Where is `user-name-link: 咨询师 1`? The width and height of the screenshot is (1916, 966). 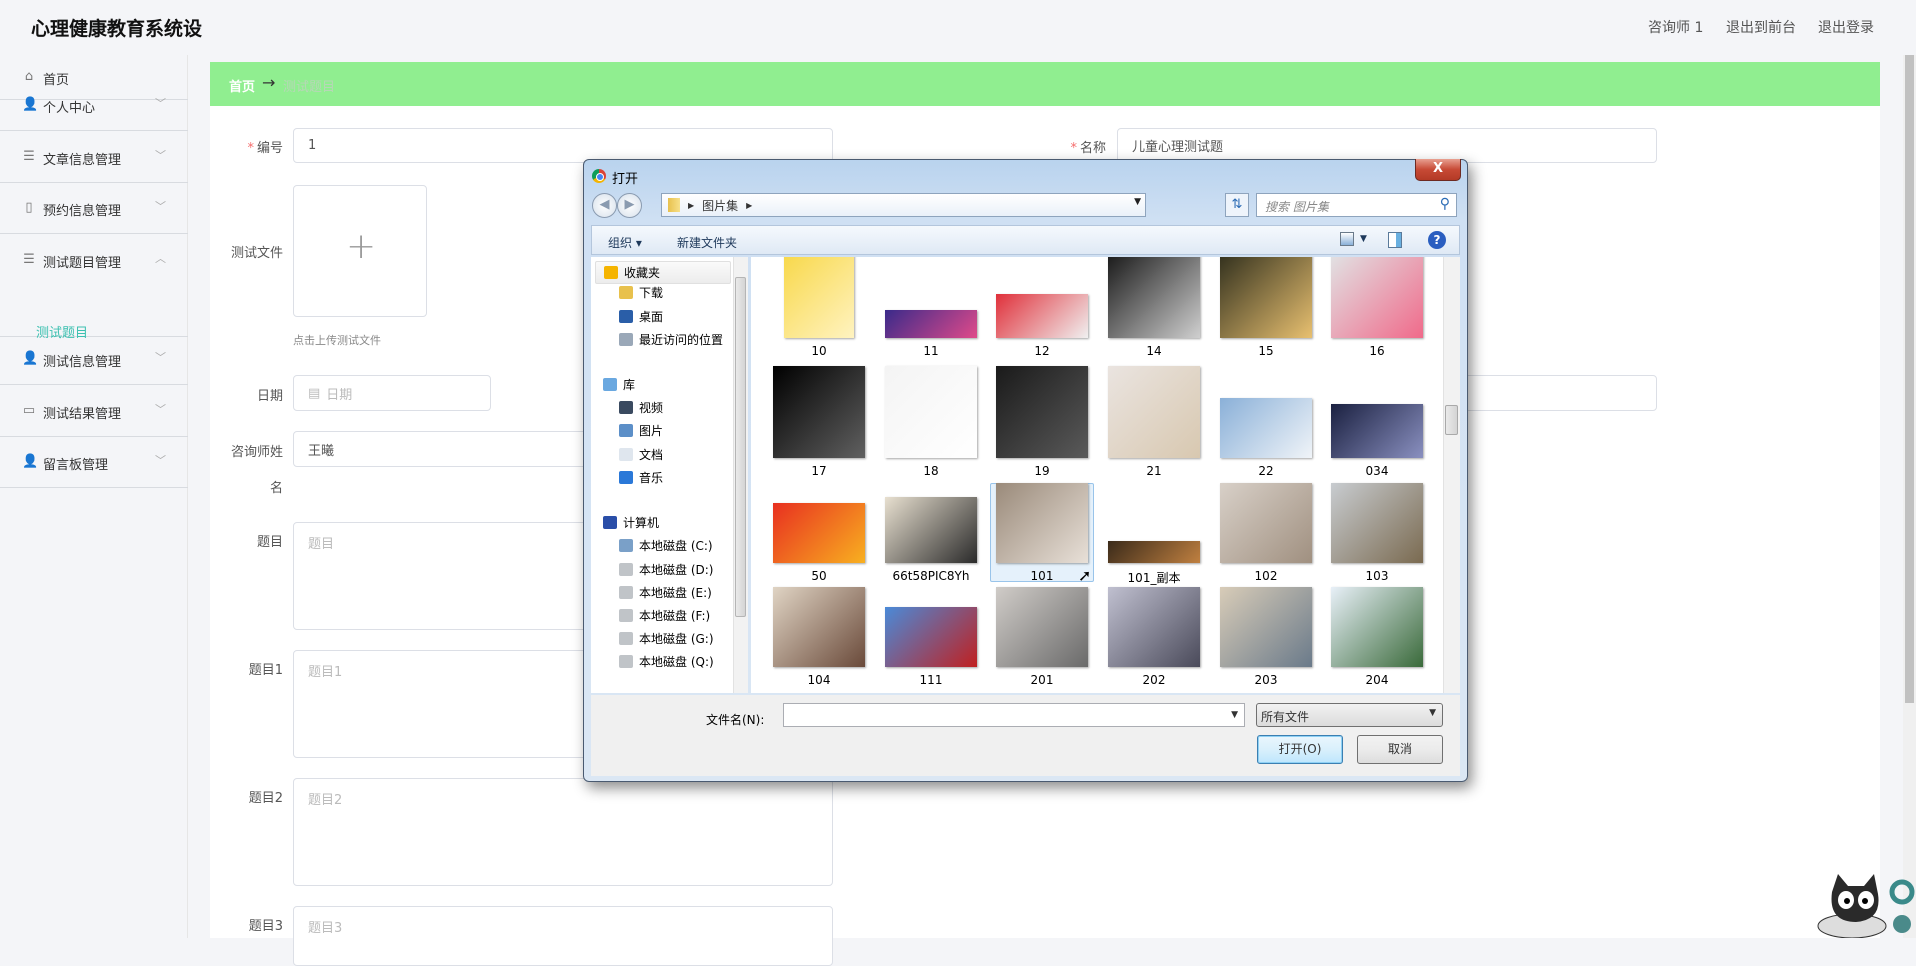 user-name-link: 咨询师 1 is located at coordinates (1675, 27).